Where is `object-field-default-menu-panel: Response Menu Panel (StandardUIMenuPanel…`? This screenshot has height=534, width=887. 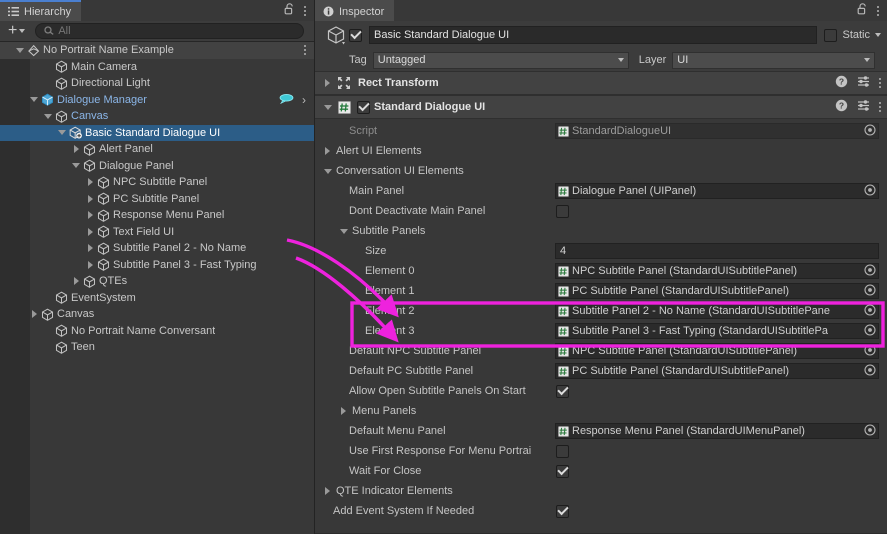 object-field-default-menu-panel: Response Menu Panel (StandardUIMenuPanel… is located at coordinates (717, 431).